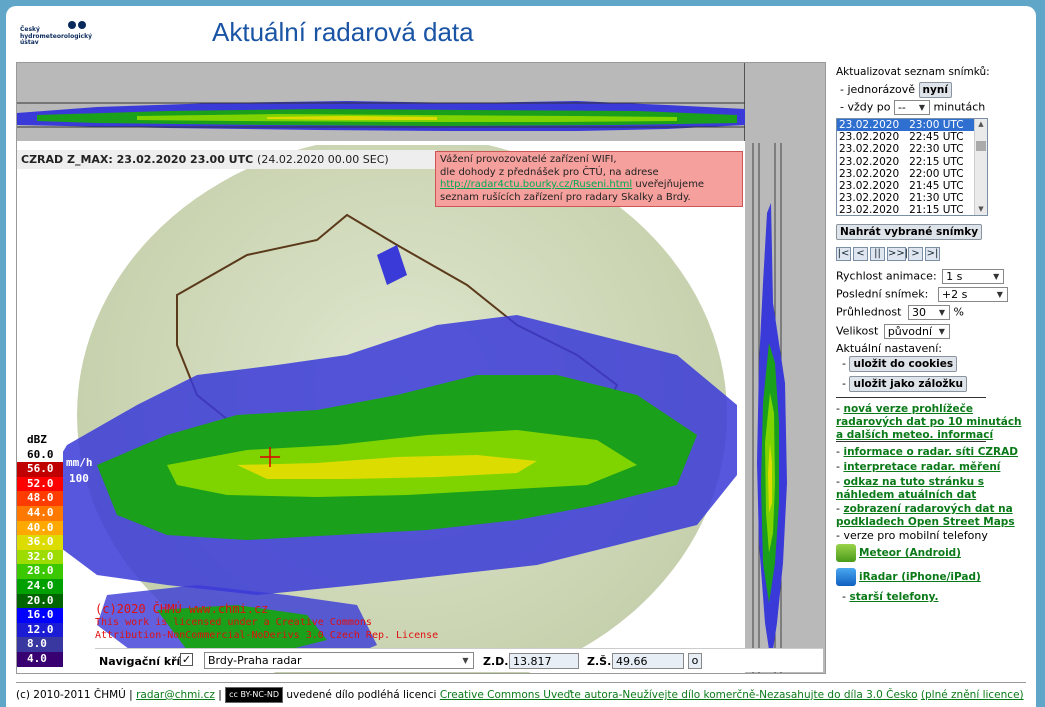 The height and width of the screenshot is (707, 1045). What do you see at coordinates (496, 661) in the screenshot?
I see `zd-label: Z.D.` at bounding box center [496, 661].